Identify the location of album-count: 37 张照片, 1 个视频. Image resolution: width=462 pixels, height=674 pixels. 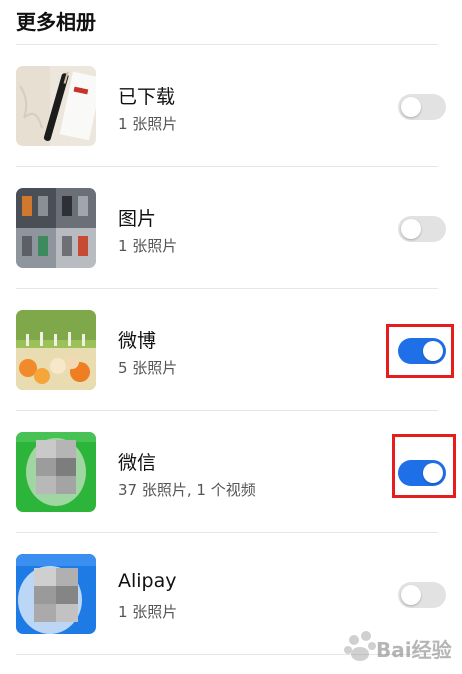
(187, 490).